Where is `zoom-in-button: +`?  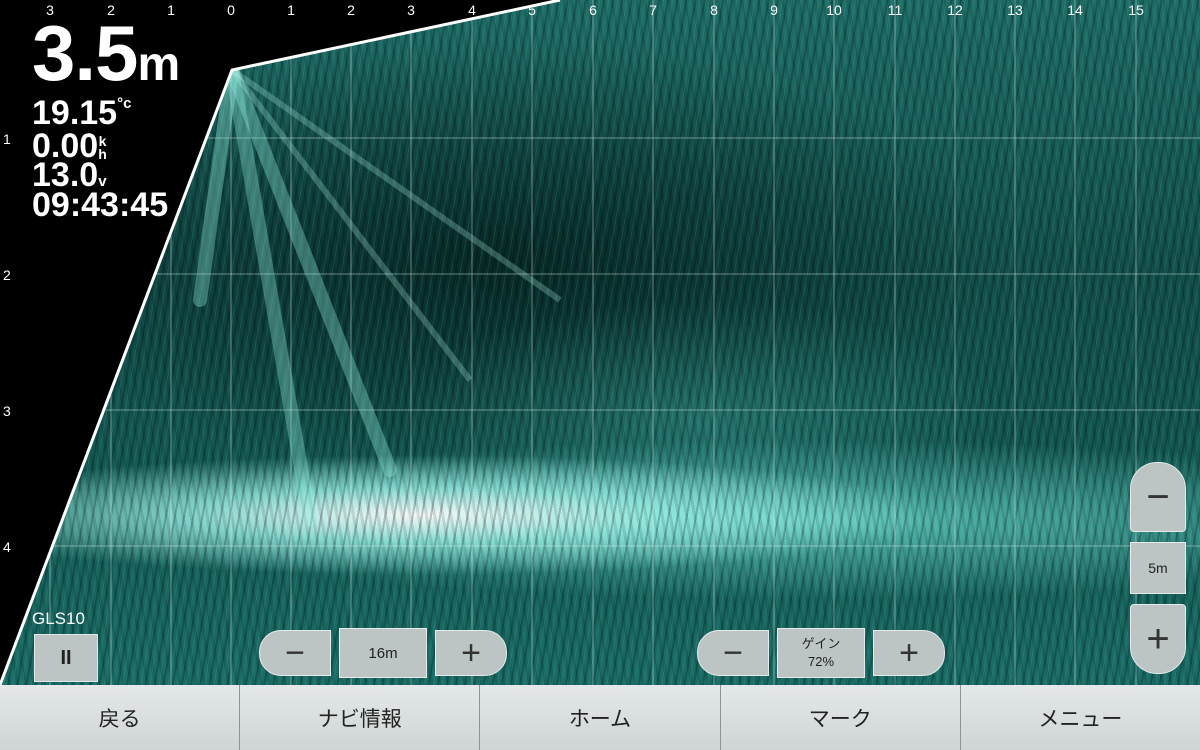
zoom-in-button: + is located at coordinates (1158, 639).